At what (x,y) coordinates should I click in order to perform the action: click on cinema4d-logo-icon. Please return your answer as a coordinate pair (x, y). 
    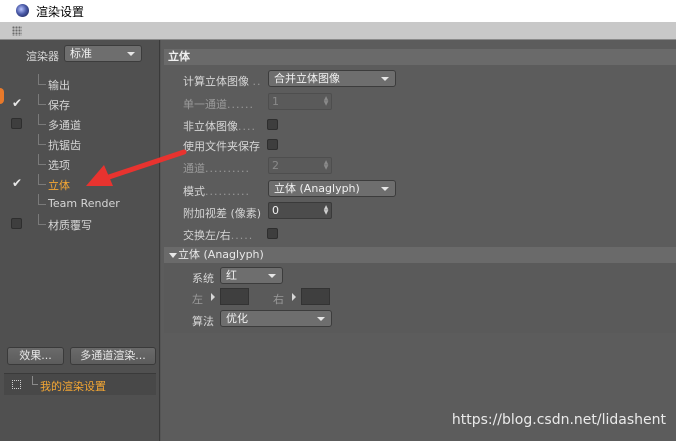
    Looking at the image, I should click on (22, 10).